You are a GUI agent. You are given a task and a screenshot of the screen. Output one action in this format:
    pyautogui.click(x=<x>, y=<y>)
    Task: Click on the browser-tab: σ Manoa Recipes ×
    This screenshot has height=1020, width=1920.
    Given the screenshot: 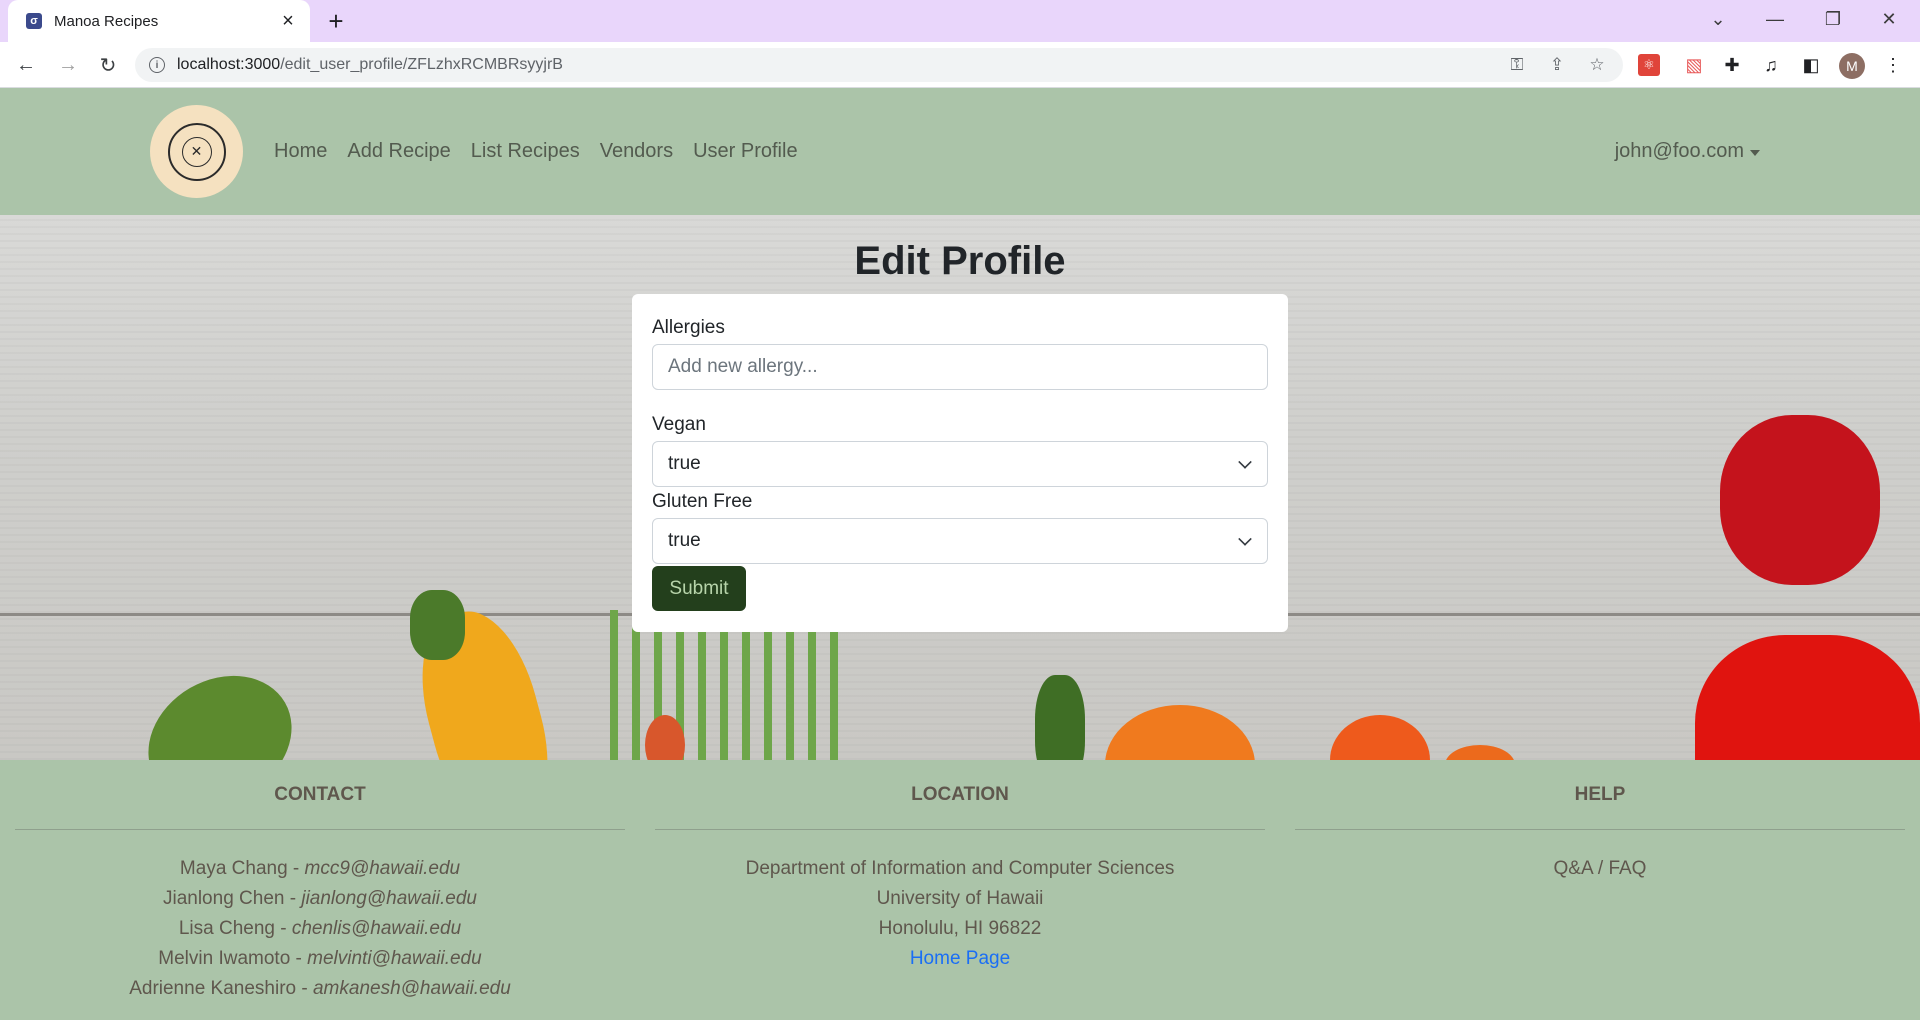 What is the action you would take?
    pyautogui.click(x=159, y=21)
    